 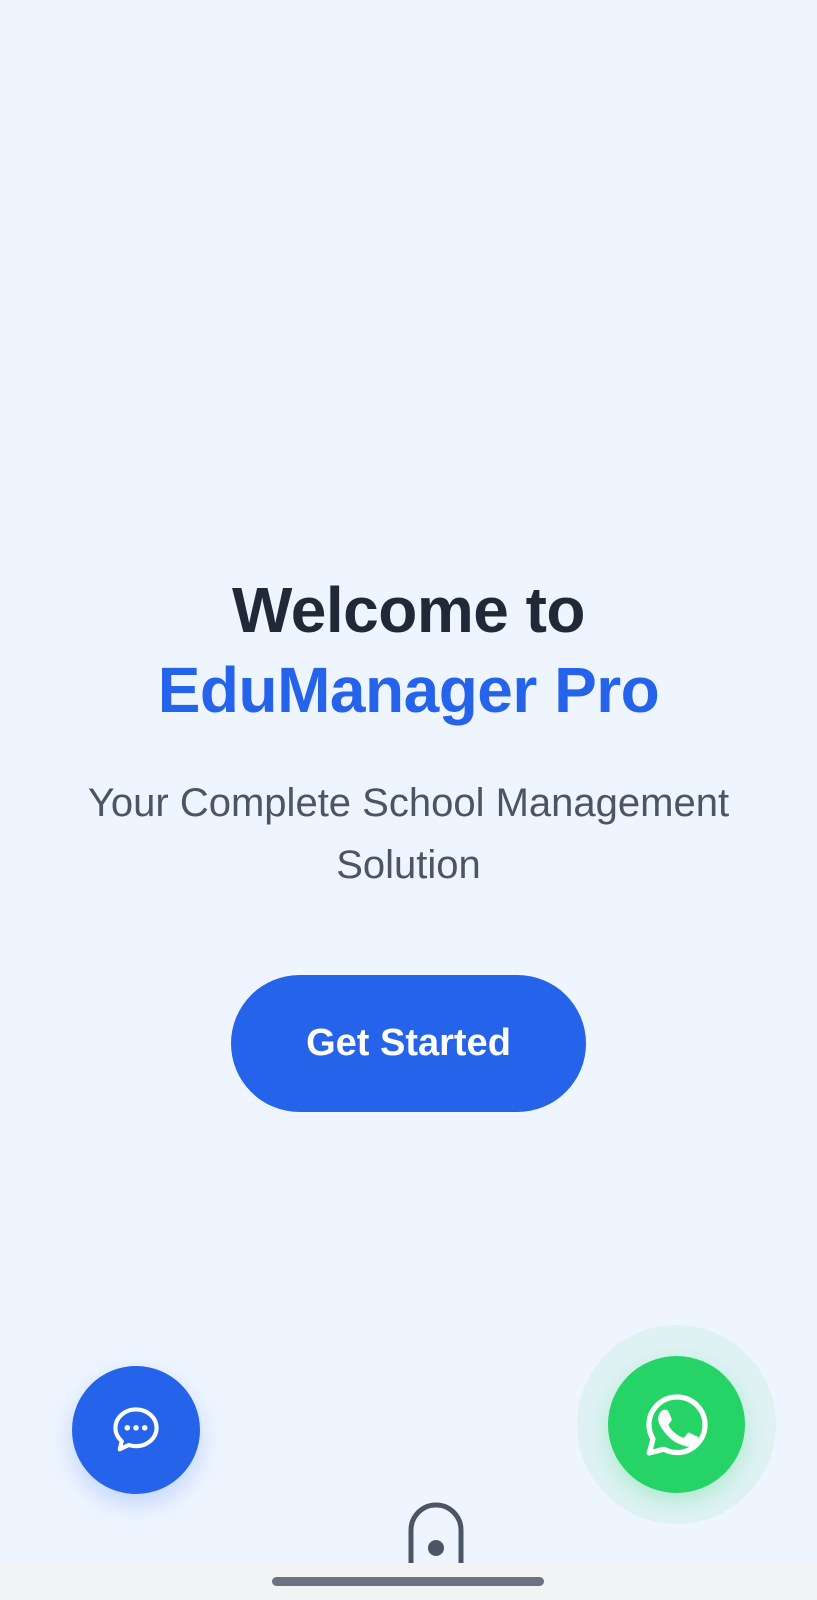 What do you see at coordinates (409, 610) in the screenshot?
I see `welcome-heading: Welcome to` at bounding box center [409, 610].